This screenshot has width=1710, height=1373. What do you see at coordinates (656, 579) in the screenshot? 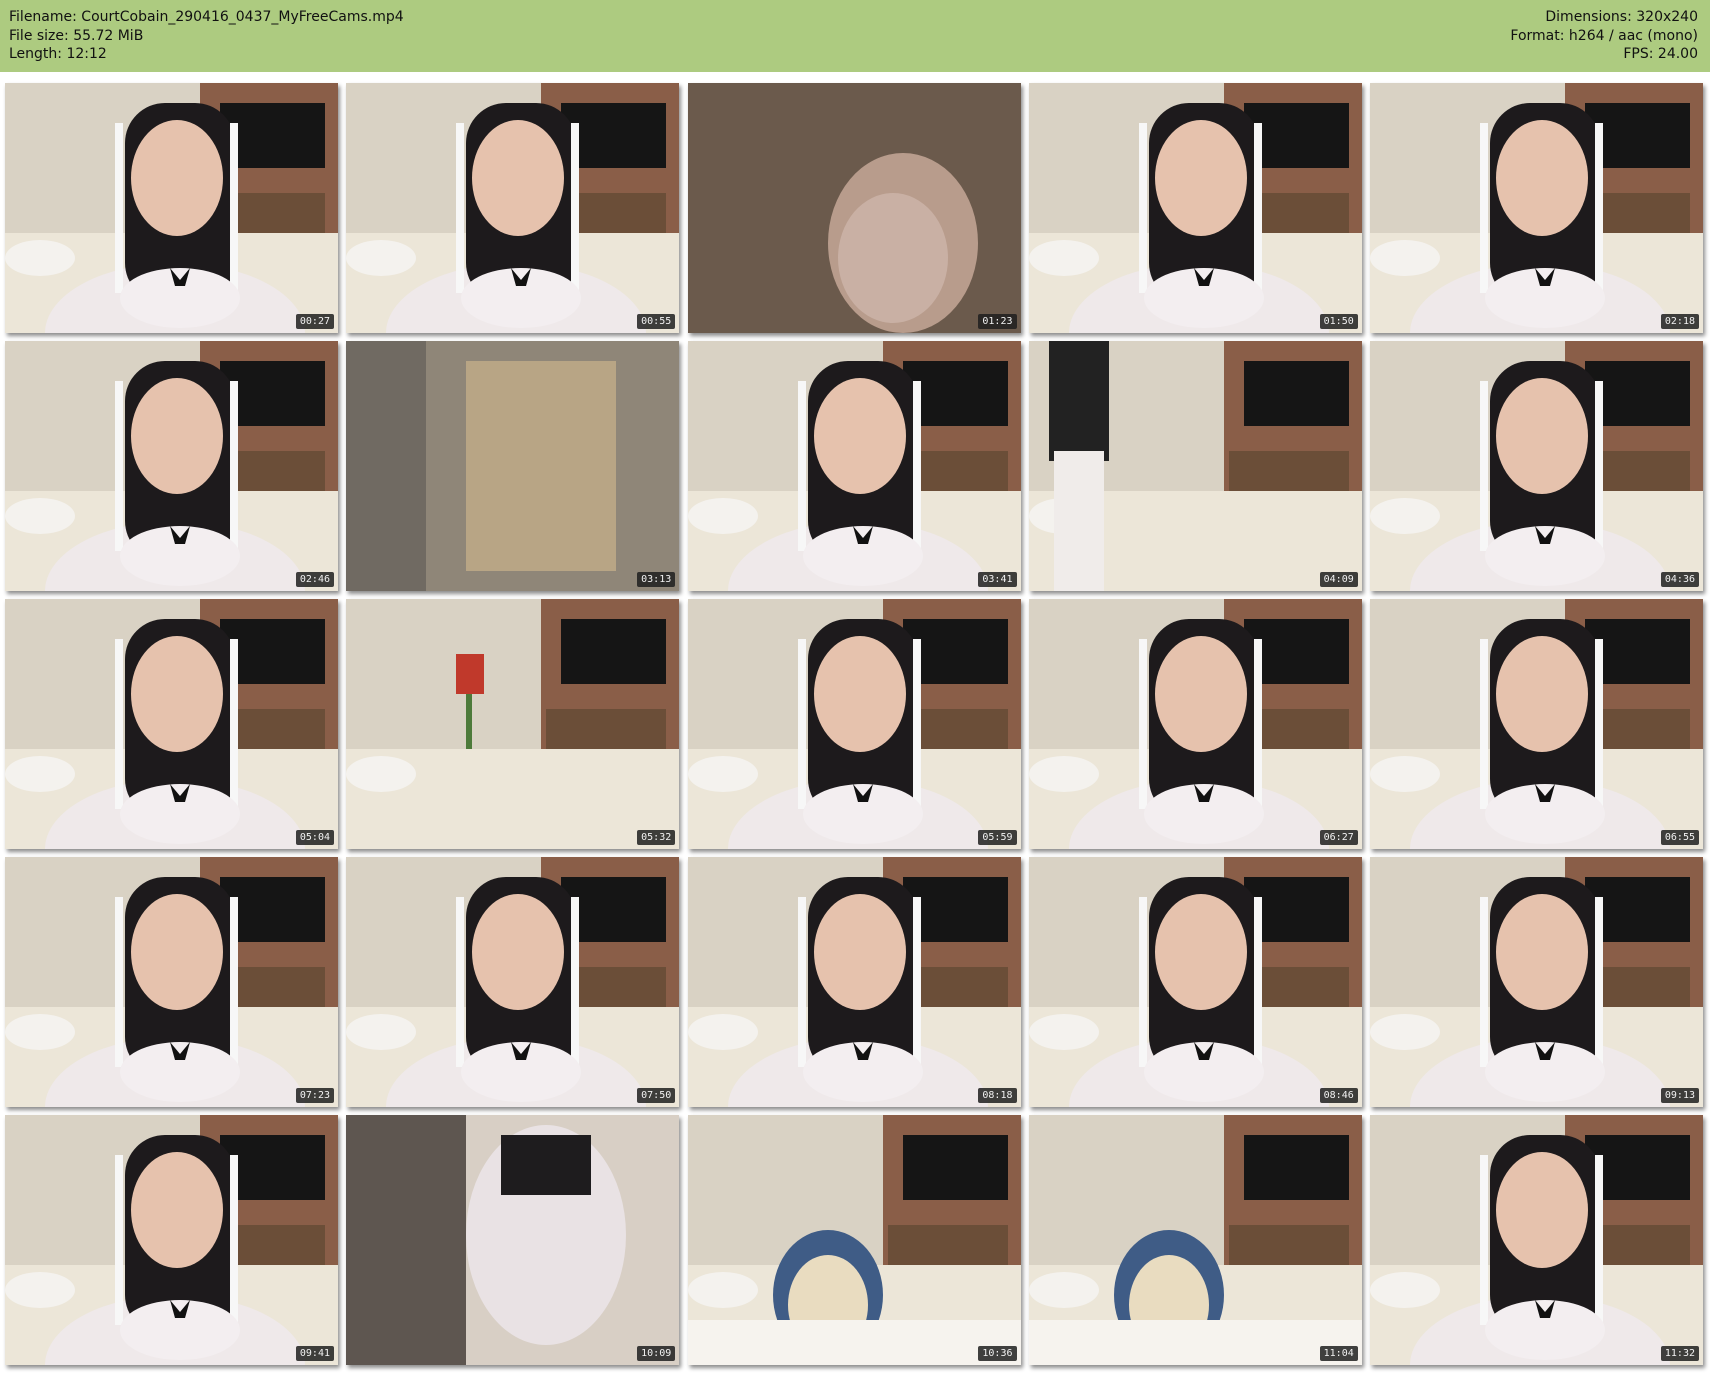
I see `timestamp-badge: 03:13` at bounding box center [656, 579].